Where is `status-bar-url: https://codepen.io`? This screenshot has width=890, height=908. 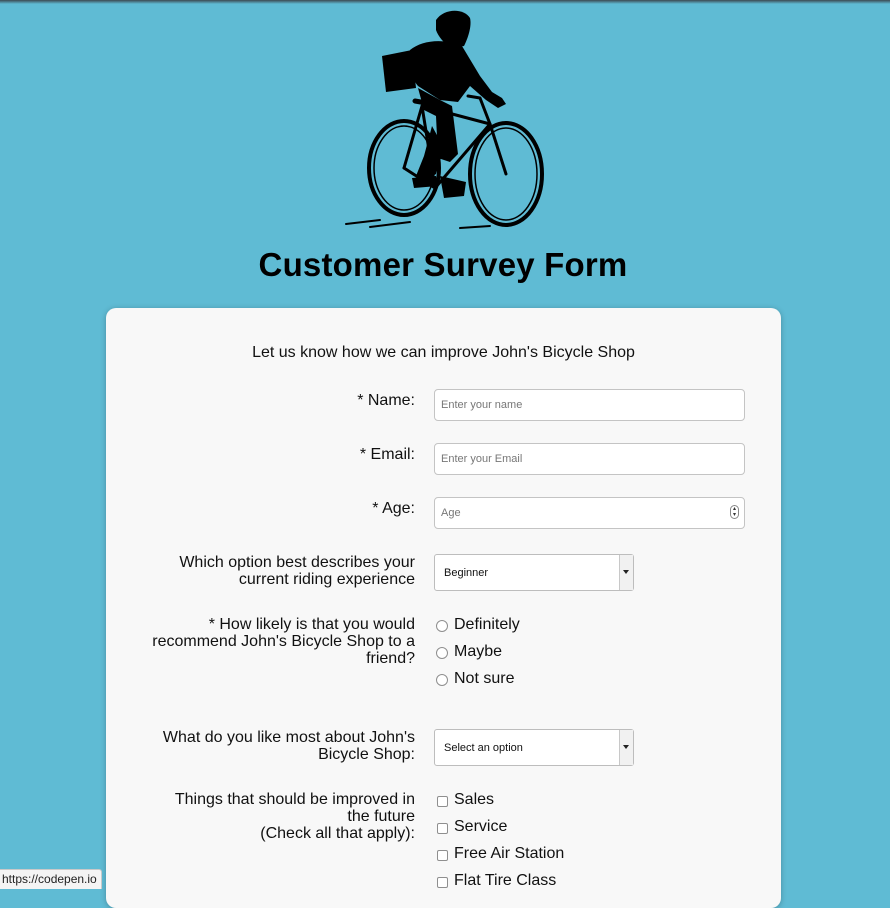 status-bar-url: https://codepen.io is located at coordinates (51, 879).